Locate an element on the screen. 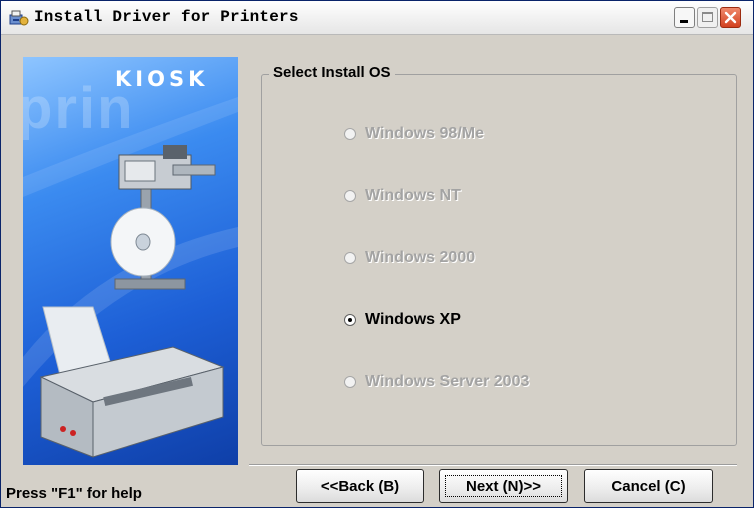 The height and width of the screenshot is (508, 754). close-icon is located at coordinates (730, 17).